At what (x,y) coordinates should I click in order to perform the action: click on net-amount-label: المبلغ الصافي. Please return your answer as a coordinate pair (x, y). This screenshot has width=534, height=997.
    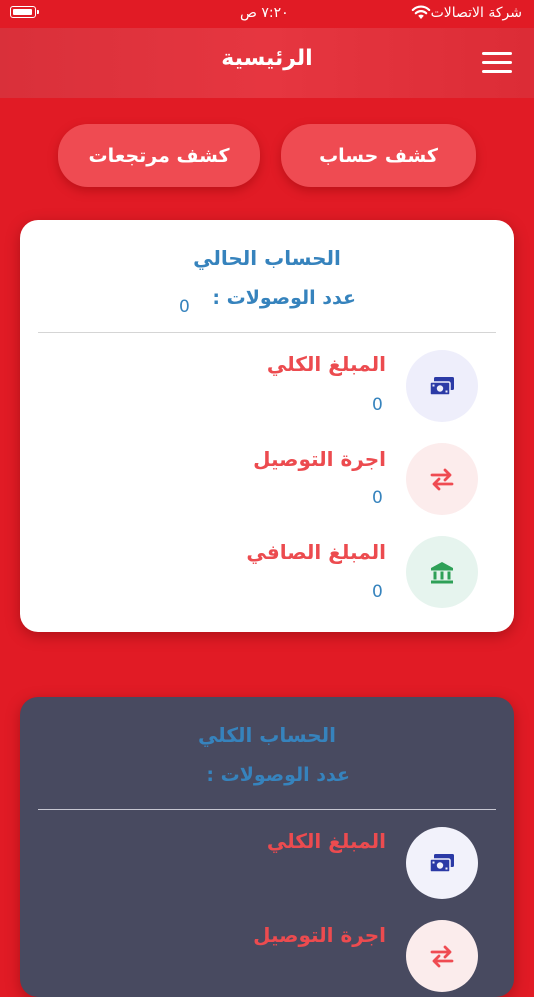
    Looking at the image, I should click on (316, 552).